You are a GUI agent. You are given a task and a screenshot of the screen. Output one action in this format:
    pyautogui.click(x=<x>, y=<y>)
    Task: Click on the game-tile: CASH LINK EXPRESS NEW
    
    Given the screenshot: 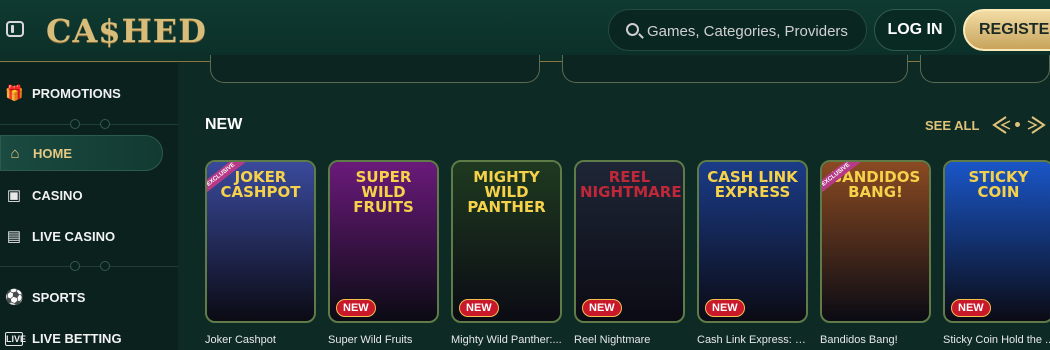 What is the action you would take?
    pyautogui.click(x=752, y=241)
    